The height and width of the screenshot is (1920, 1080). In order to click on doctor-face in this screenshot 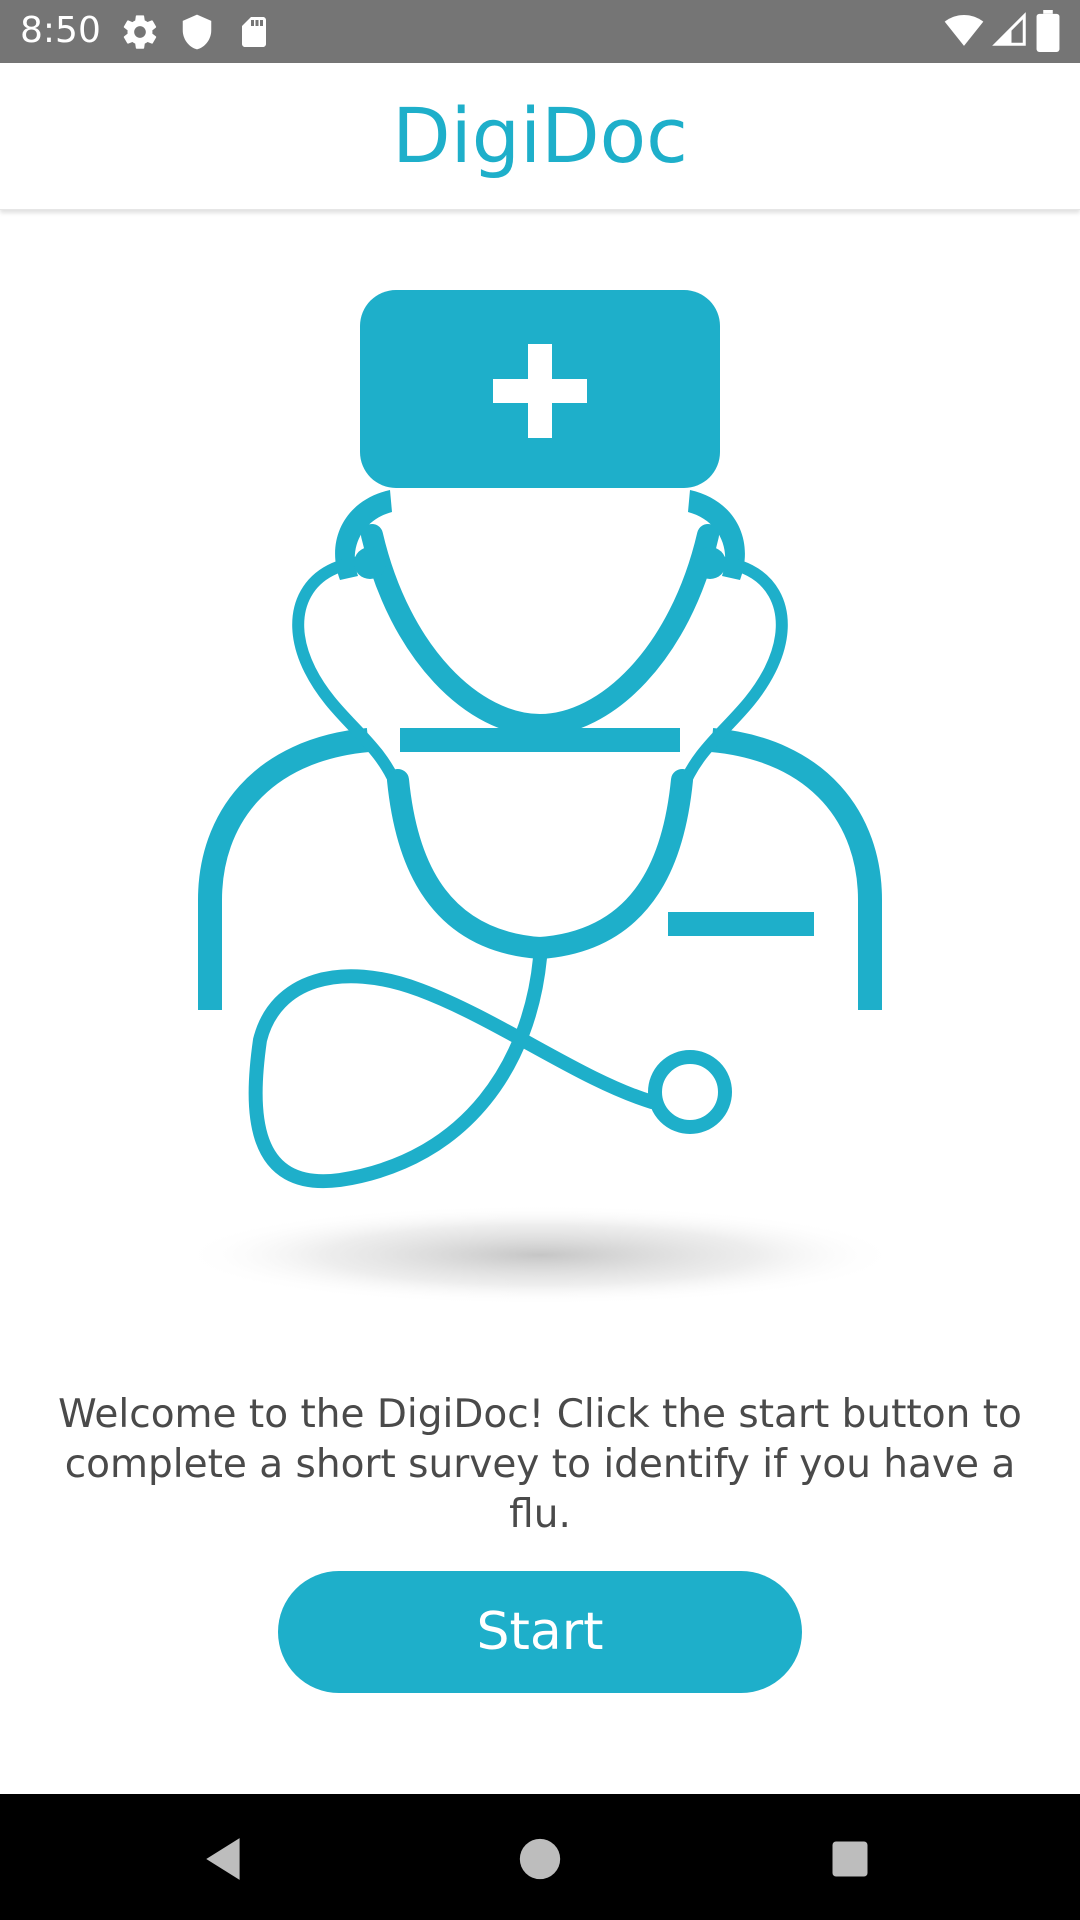, I will do `click(540, 630)`.